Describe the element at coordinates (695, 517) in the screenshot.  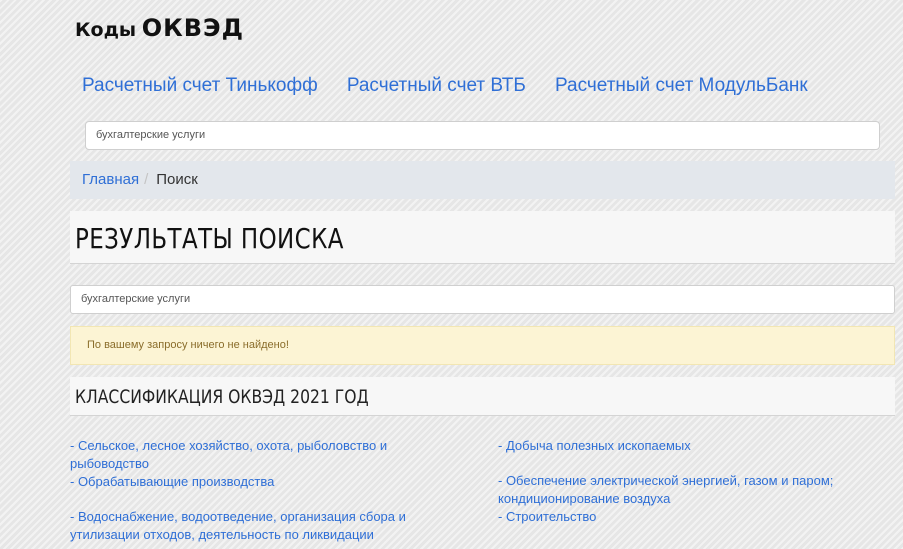
I see `classification-link-construction: - Строительство` at that location.